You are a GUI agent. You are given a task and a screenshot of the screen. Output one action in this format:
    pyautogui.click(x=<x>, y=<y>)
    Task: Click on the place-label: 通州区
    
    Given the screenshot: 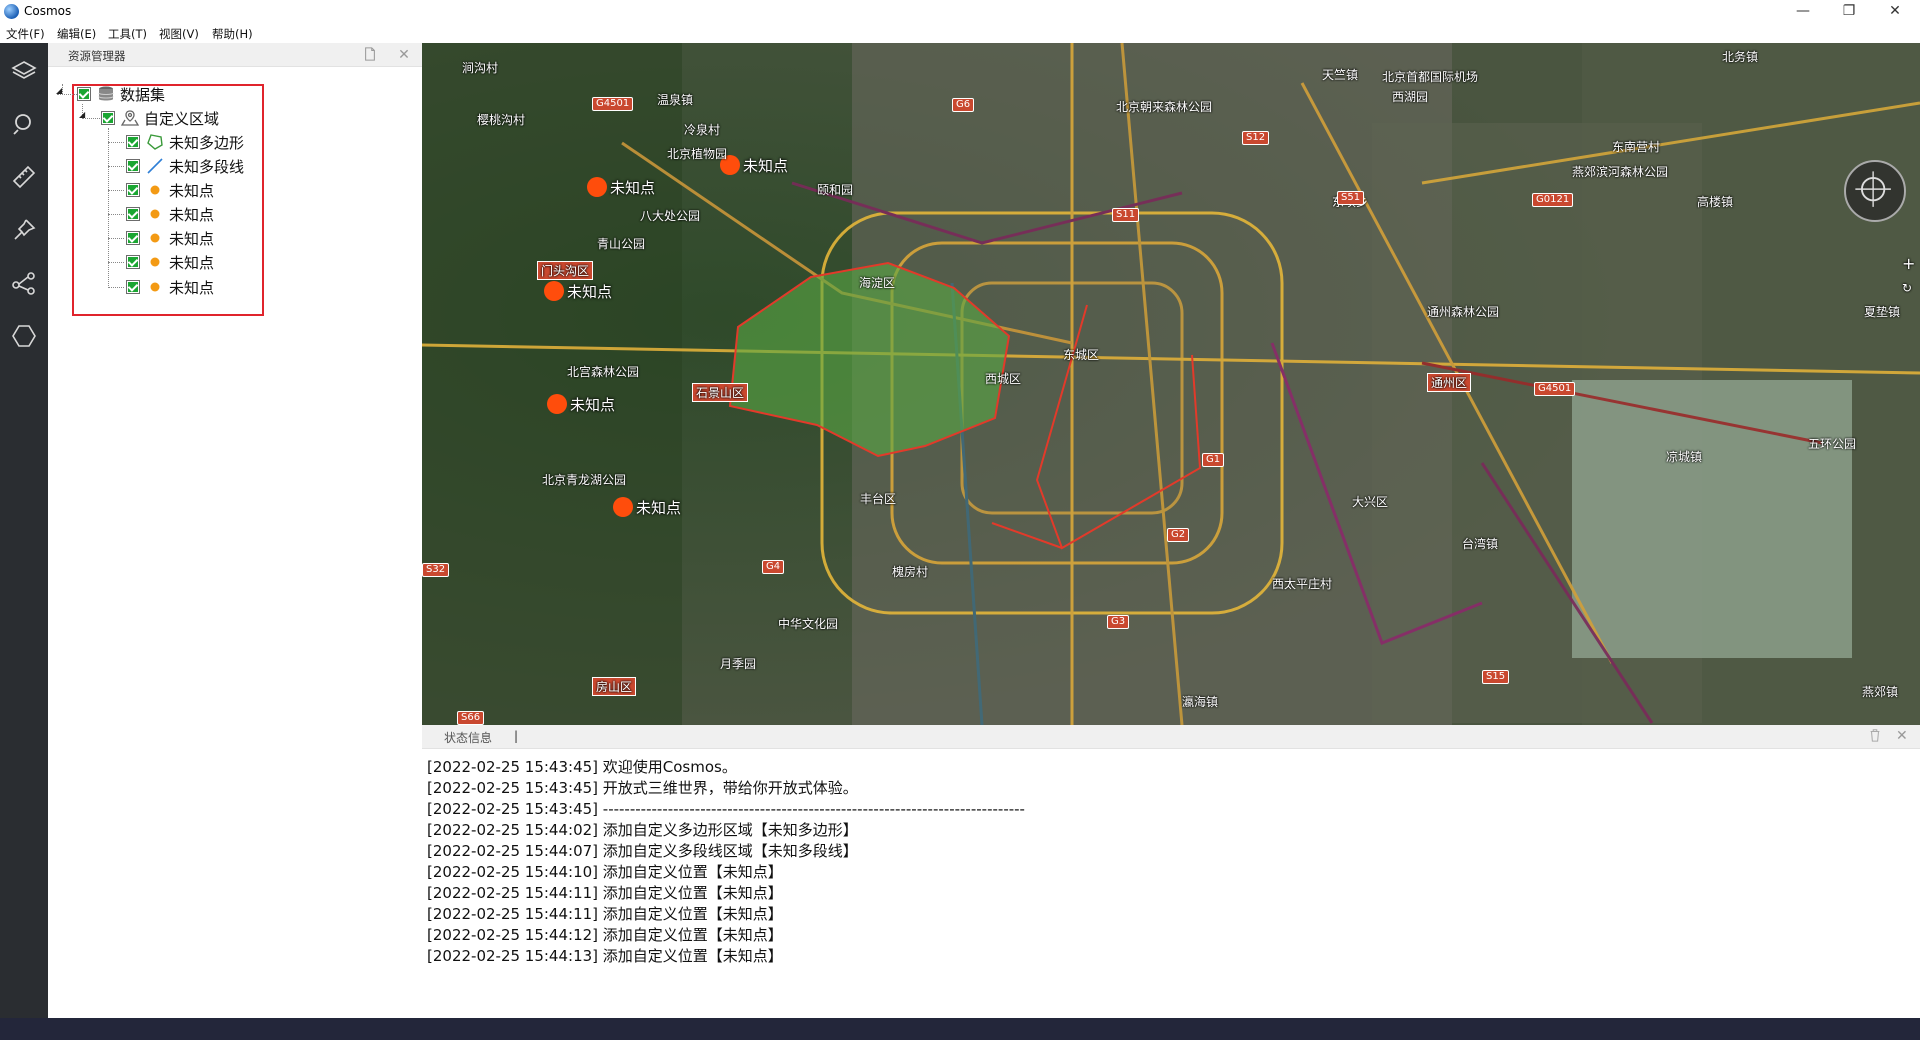 What is the action you would take?
    pyautogui.click(x=1449, y=382)
    